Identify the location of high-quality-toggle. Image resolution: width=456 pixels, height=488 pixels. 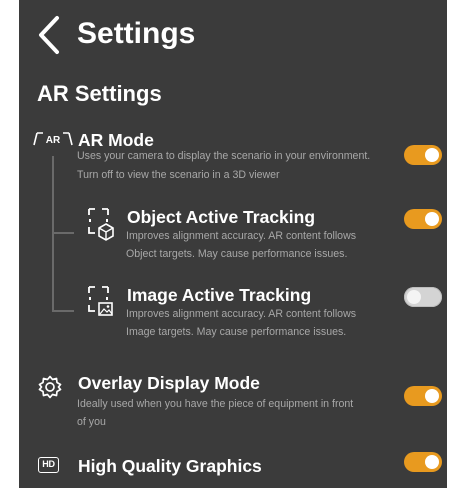
(423, 462).